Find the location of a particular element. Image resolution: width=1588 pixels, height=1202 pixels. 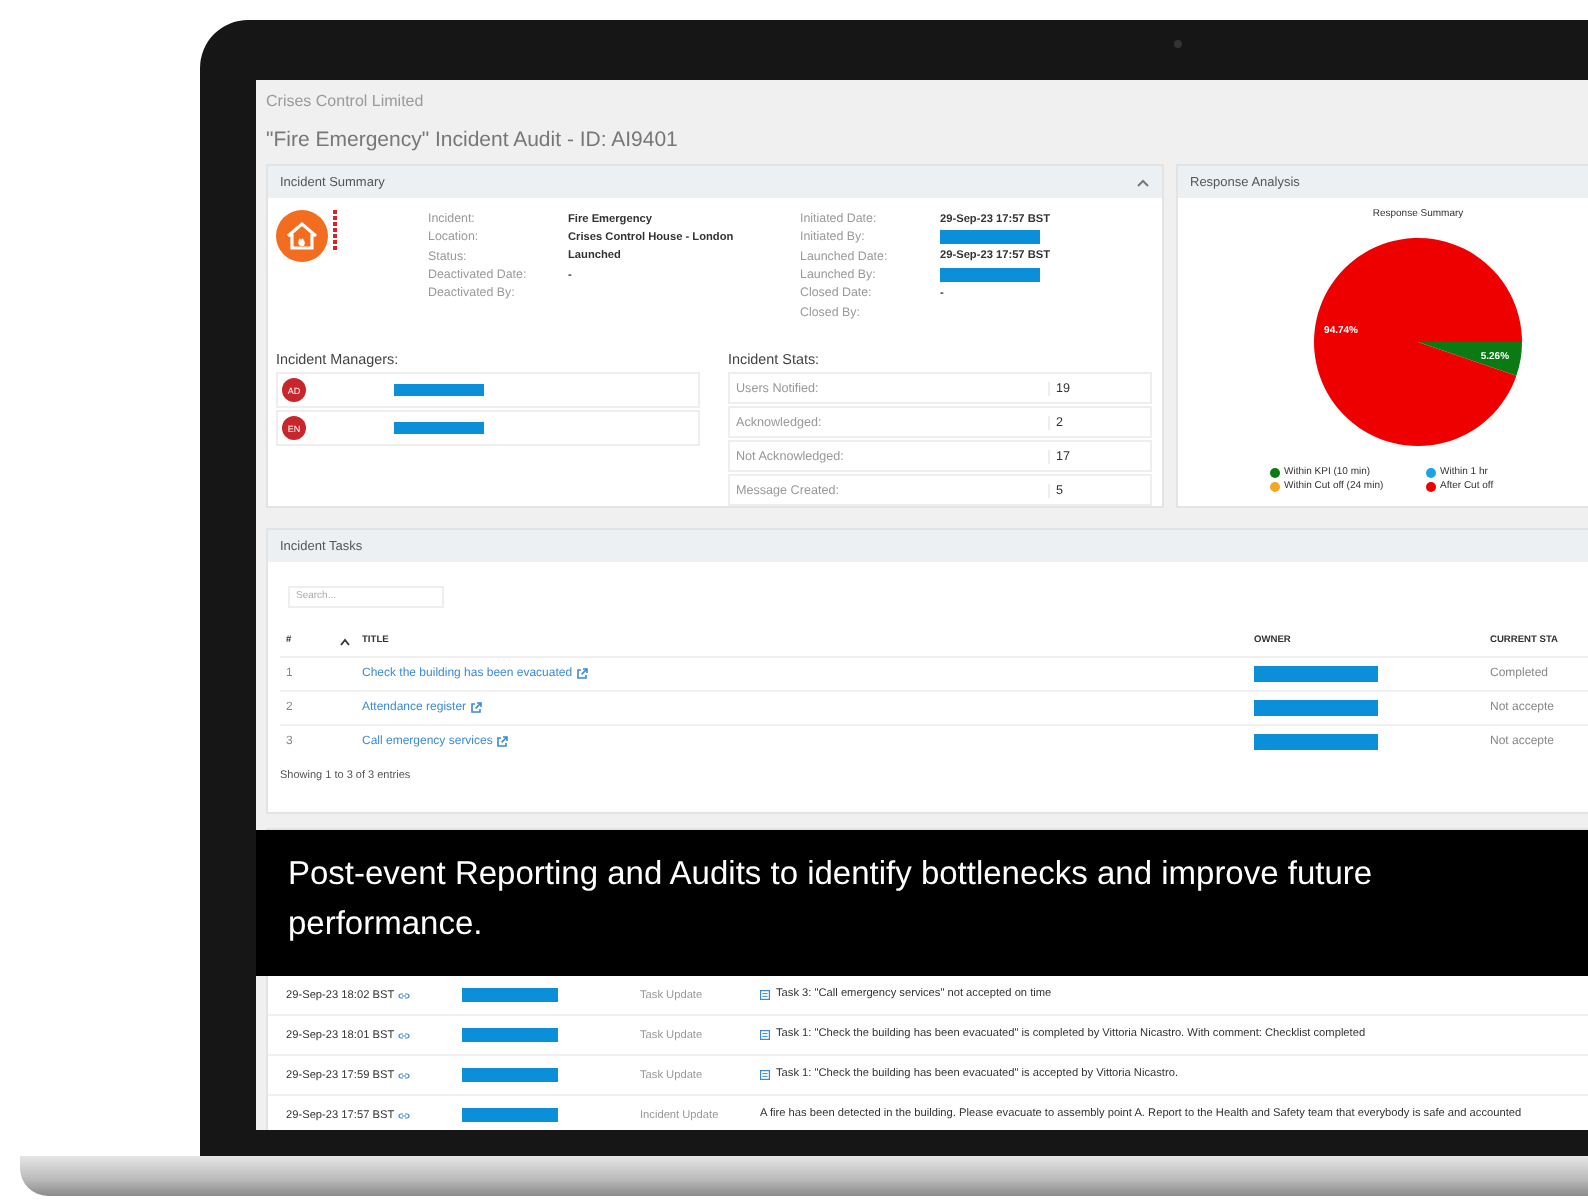

sort-caret-icon is located at coordinates (345, 641).